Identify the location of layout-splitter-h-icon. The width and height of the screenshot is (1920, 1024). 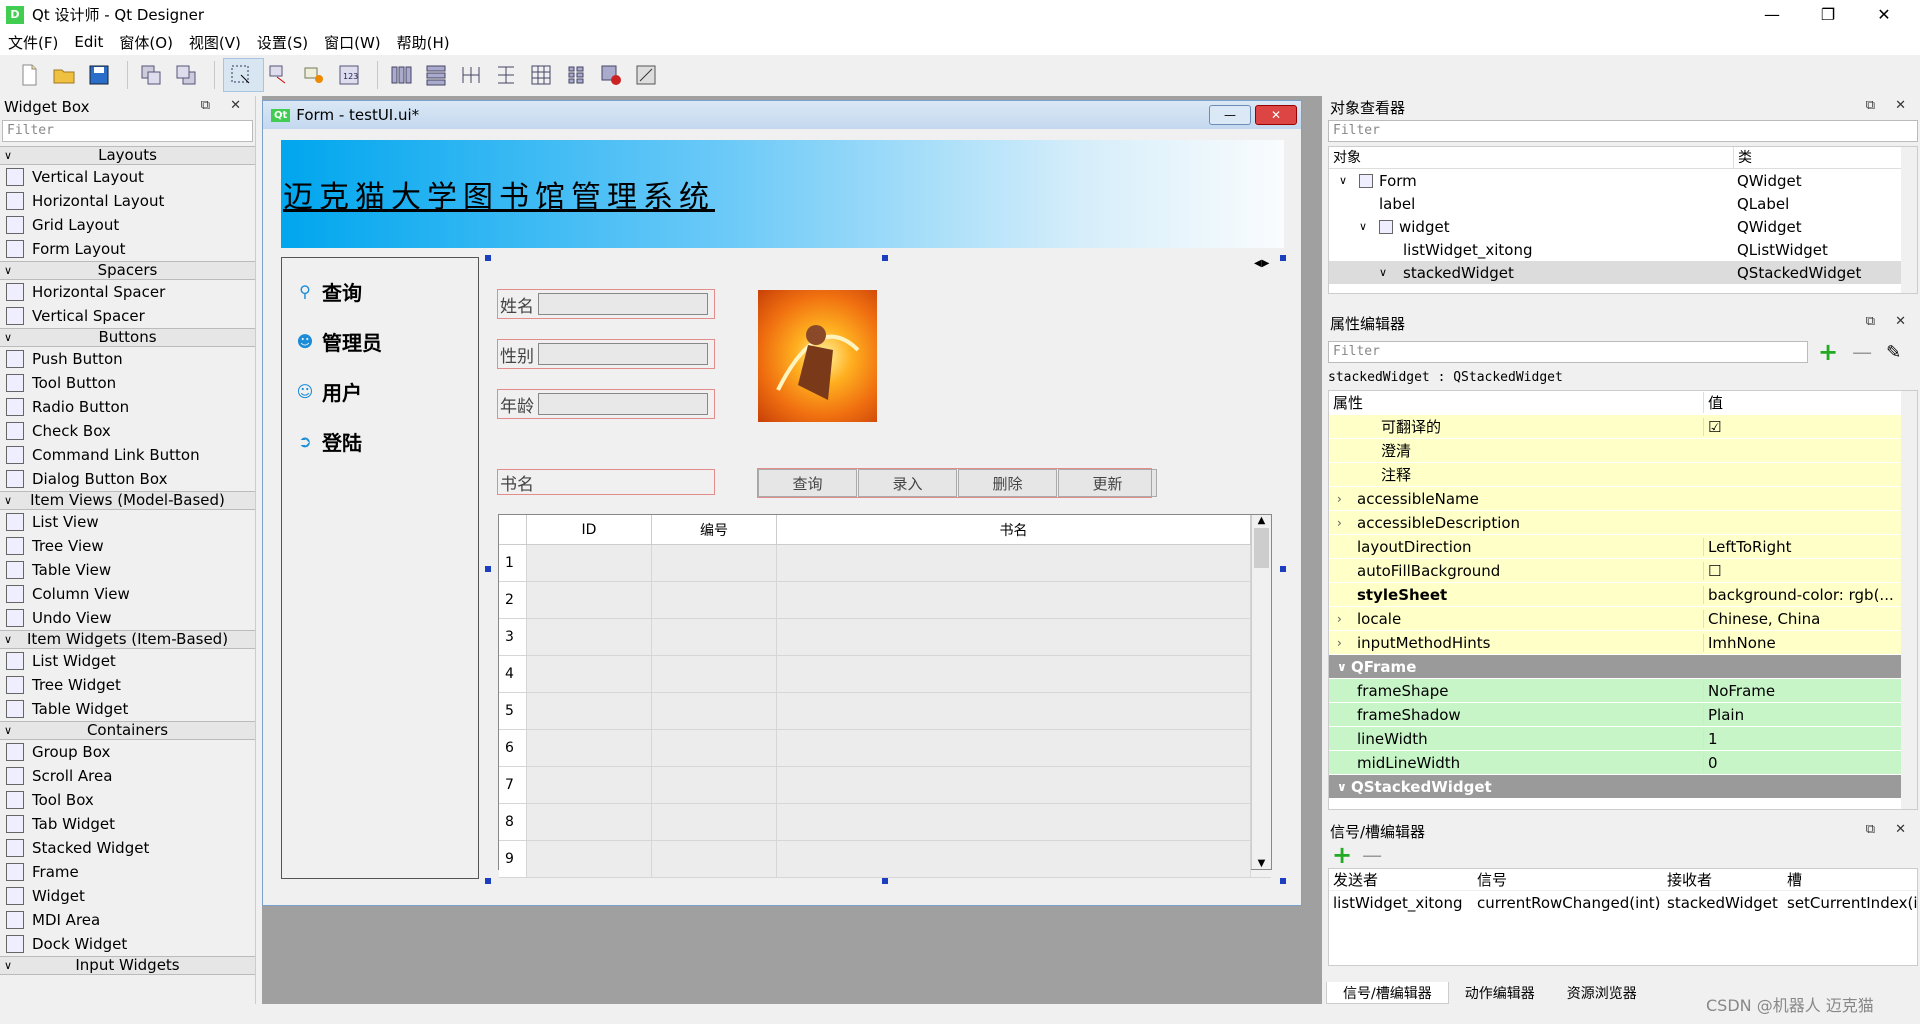
(471, 75).